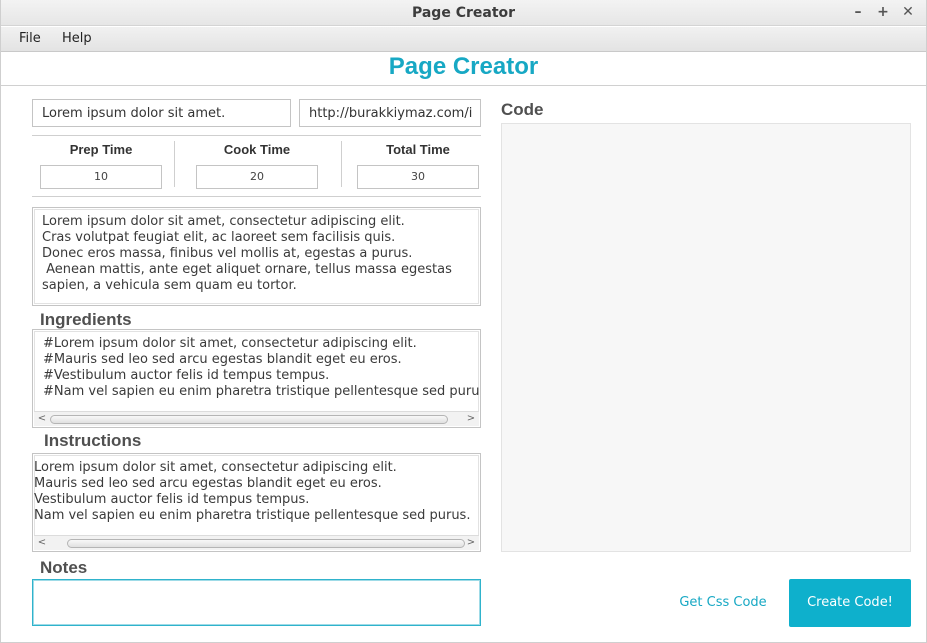 This screenshot has width=927, height=643. What do you see at coordinates (463, 66) in the screenshot?
I see `app-title: Page Creator` at bounding box center [463, 66].